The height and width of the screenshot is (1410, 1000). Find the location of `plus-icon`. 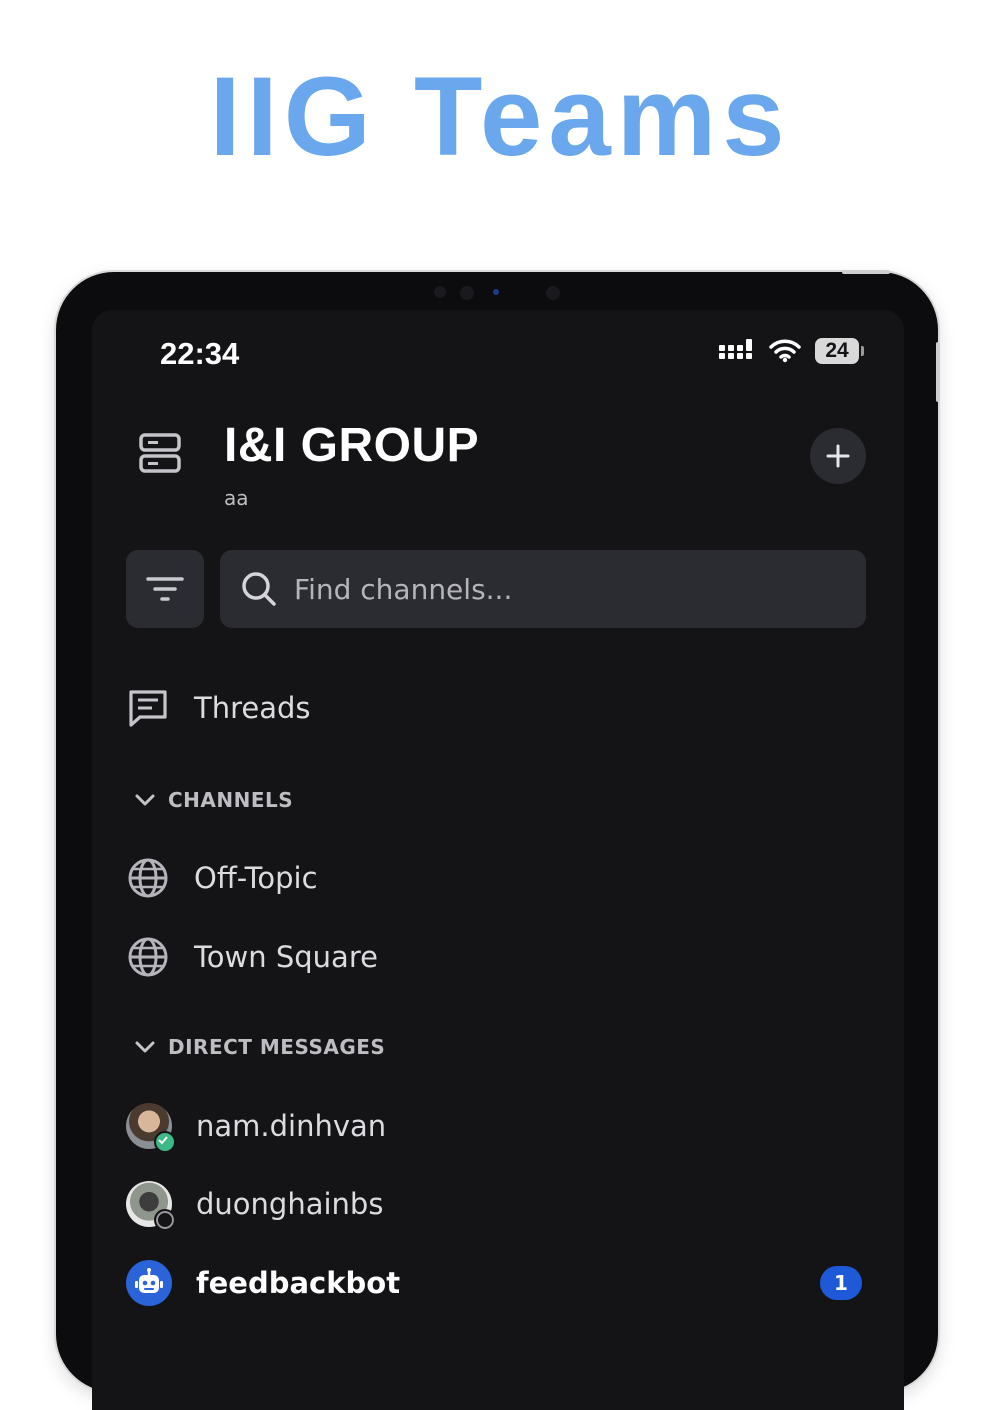

plus-icon is located at coordinates (838, 456).